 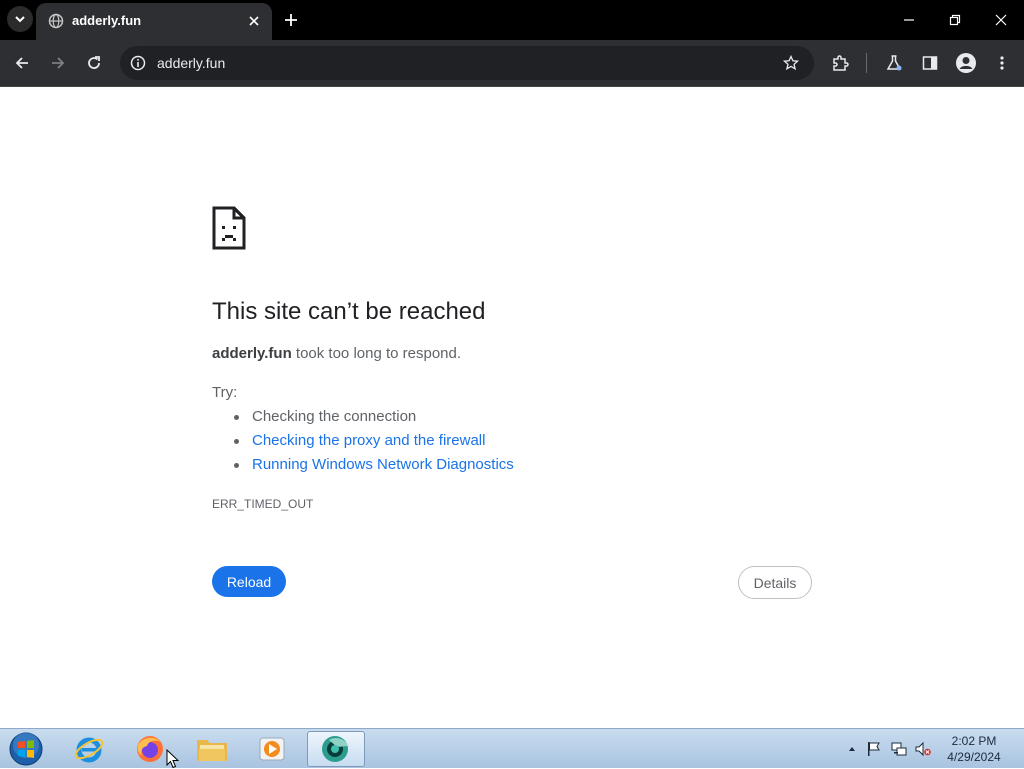 I want to click on new-tab-button, so click(x=291, y=20).